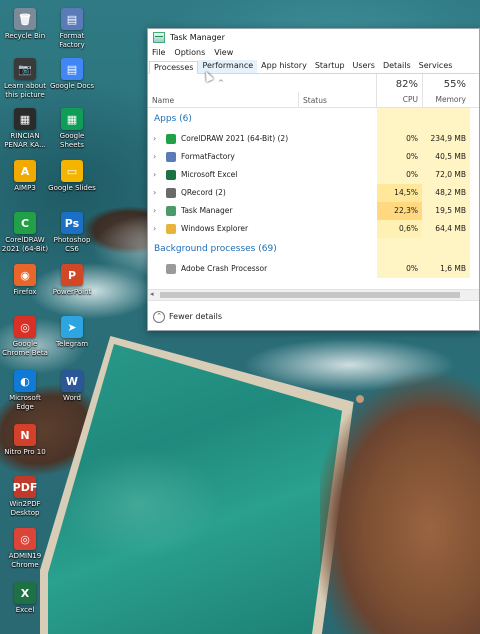 The image size is (480, 634). What do you see at coordinates (446, 269) in the screenshot?
I see `process-memory: 1,6 MB` at bounding box center [446, 269].